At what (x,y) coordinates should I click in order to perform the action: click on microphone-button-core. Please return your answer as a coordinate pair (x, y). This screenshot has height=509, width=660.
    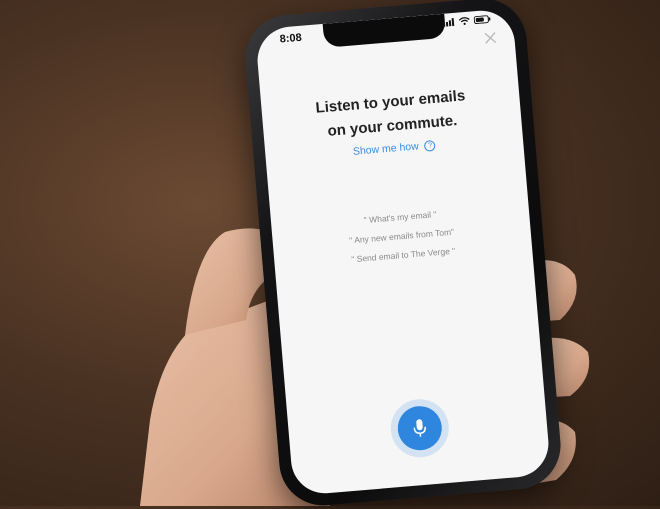
    Looking at the image, I should click on (420, 428).